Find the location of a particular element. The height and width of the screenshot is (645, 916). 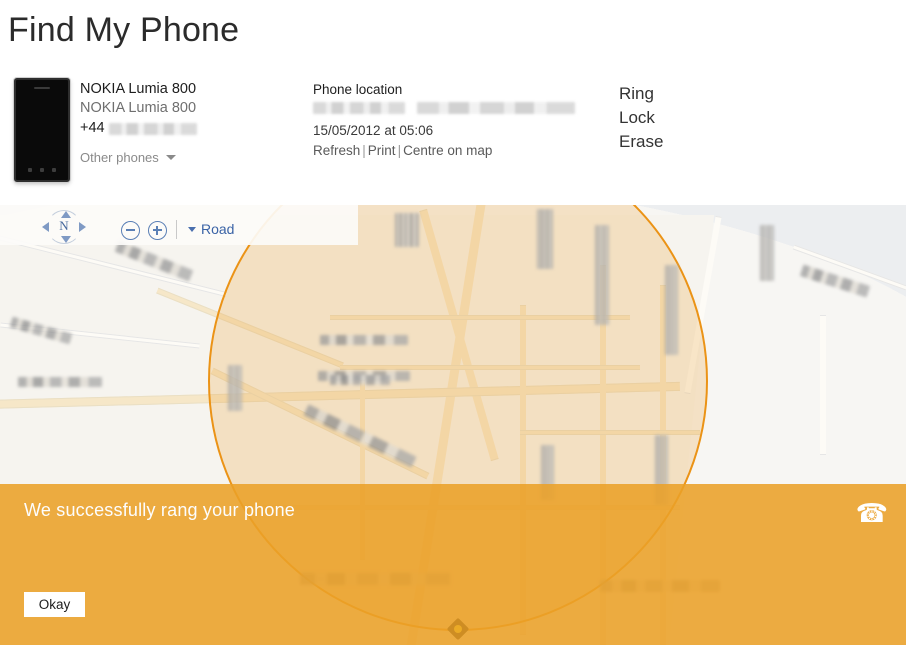

phone-icon: ☎ is located at coordinates (871, 513).